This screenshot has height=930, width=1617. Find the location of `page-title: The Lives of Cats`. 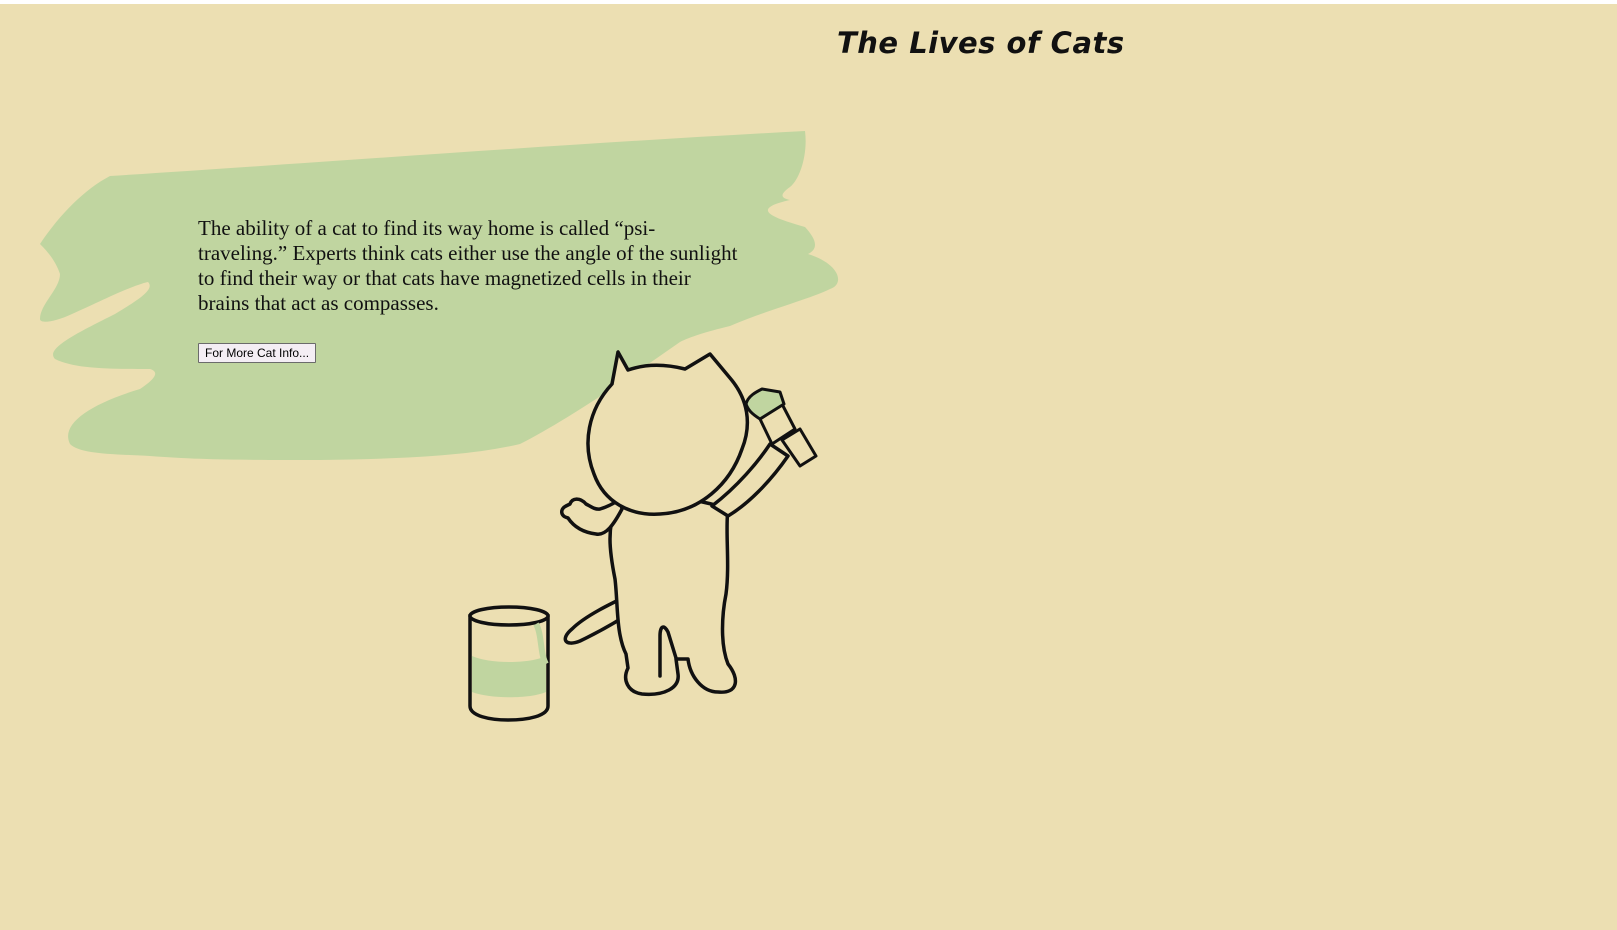

page-title: The Lives of Cats is located at coordinates (981, 43).